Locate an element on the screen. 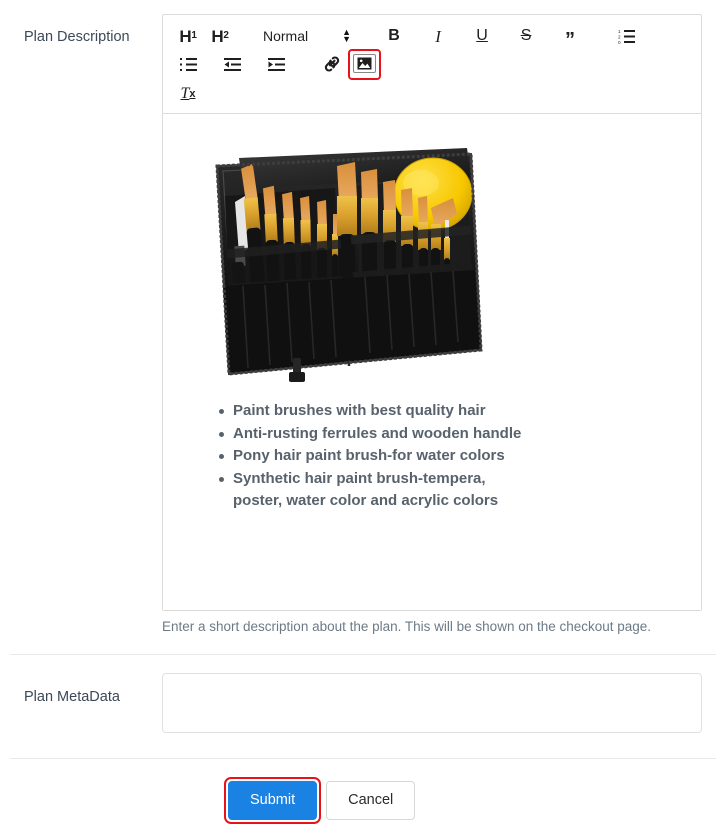 This screenshot has width=726, height=833. plan-description-label: Plan Description is located at coordinates (77, 37).